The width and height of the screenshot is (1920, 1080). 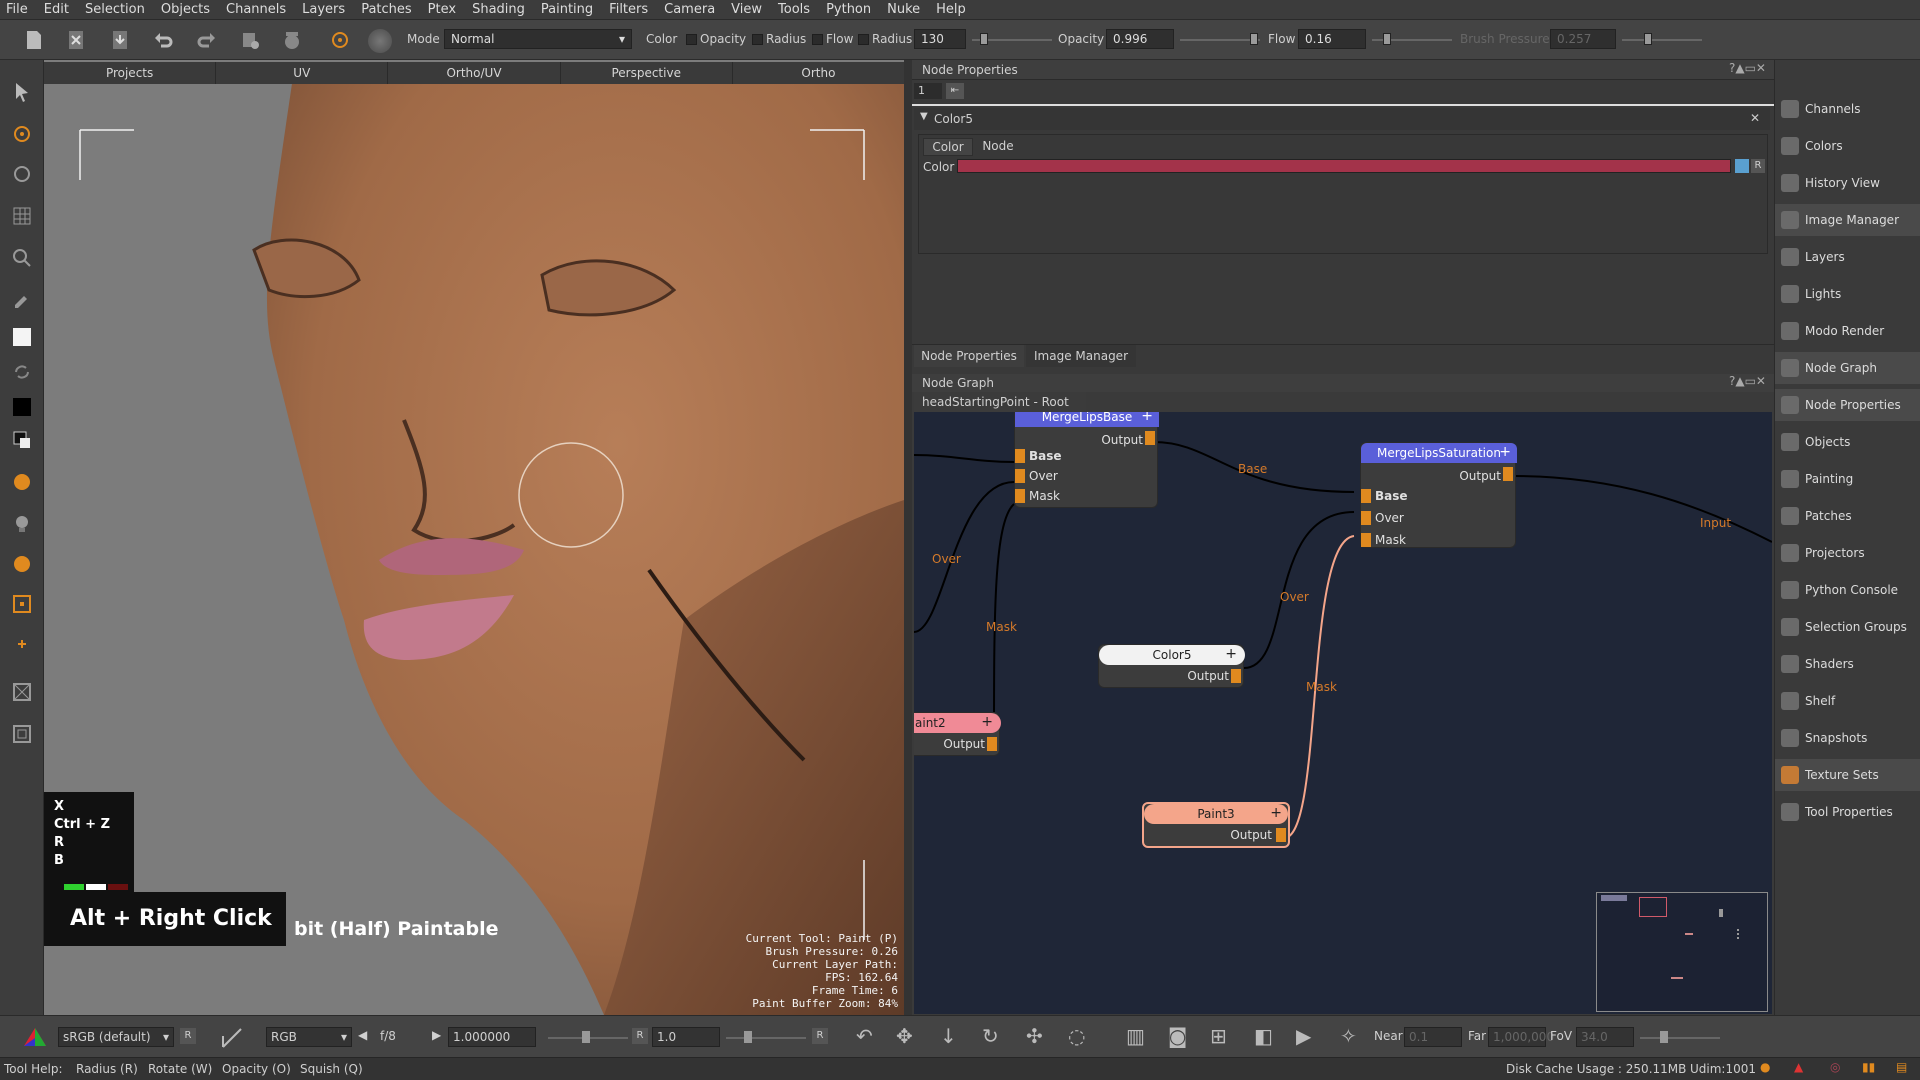 I want to click on magnify-tool-icon, so click(x=22, y=258).